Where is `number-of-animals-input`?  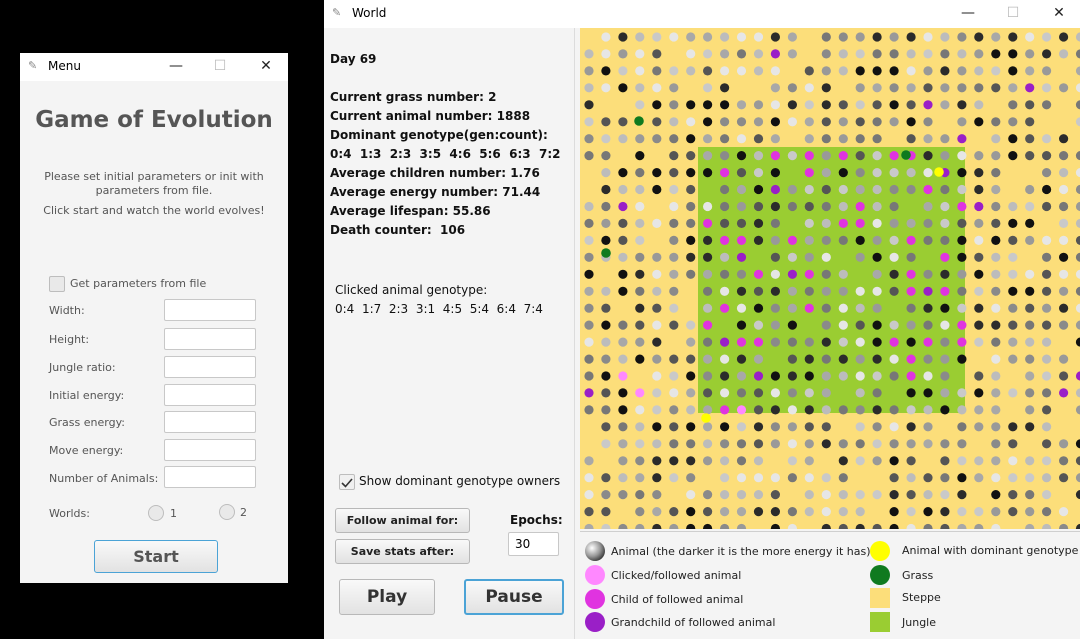 number-of-animals-input is located at coordinates (210, 477).